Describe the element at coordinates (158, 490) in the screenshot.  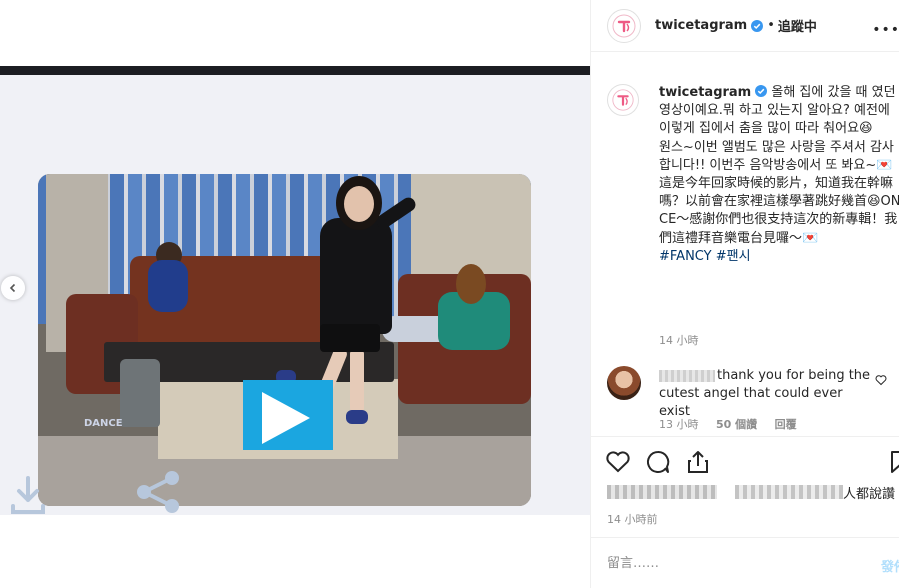
I see `share-network-icon` at that location.